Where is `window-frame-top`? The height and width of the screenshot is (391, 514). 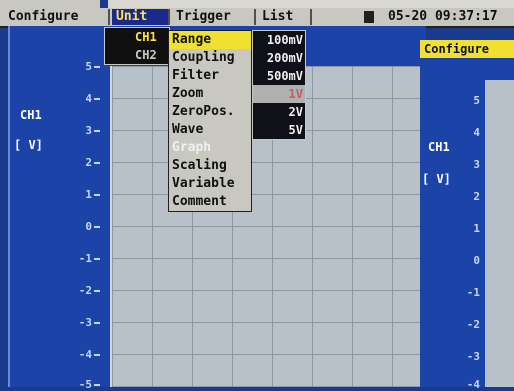
window-frame-top is located at coordinates (311, 4).